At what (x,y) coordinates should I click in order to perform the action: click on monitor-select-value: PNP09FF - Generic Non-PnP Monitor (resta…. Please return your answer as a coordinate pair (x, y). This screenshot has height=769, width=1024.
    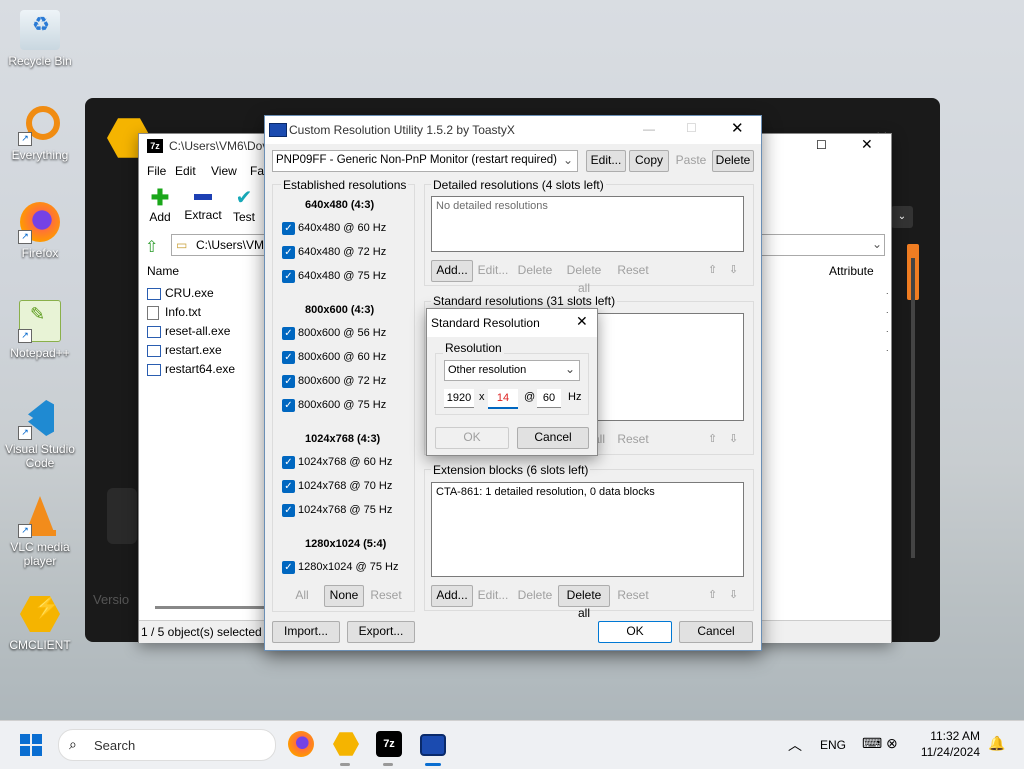
    Looking at the image, I should click on (416, 160).